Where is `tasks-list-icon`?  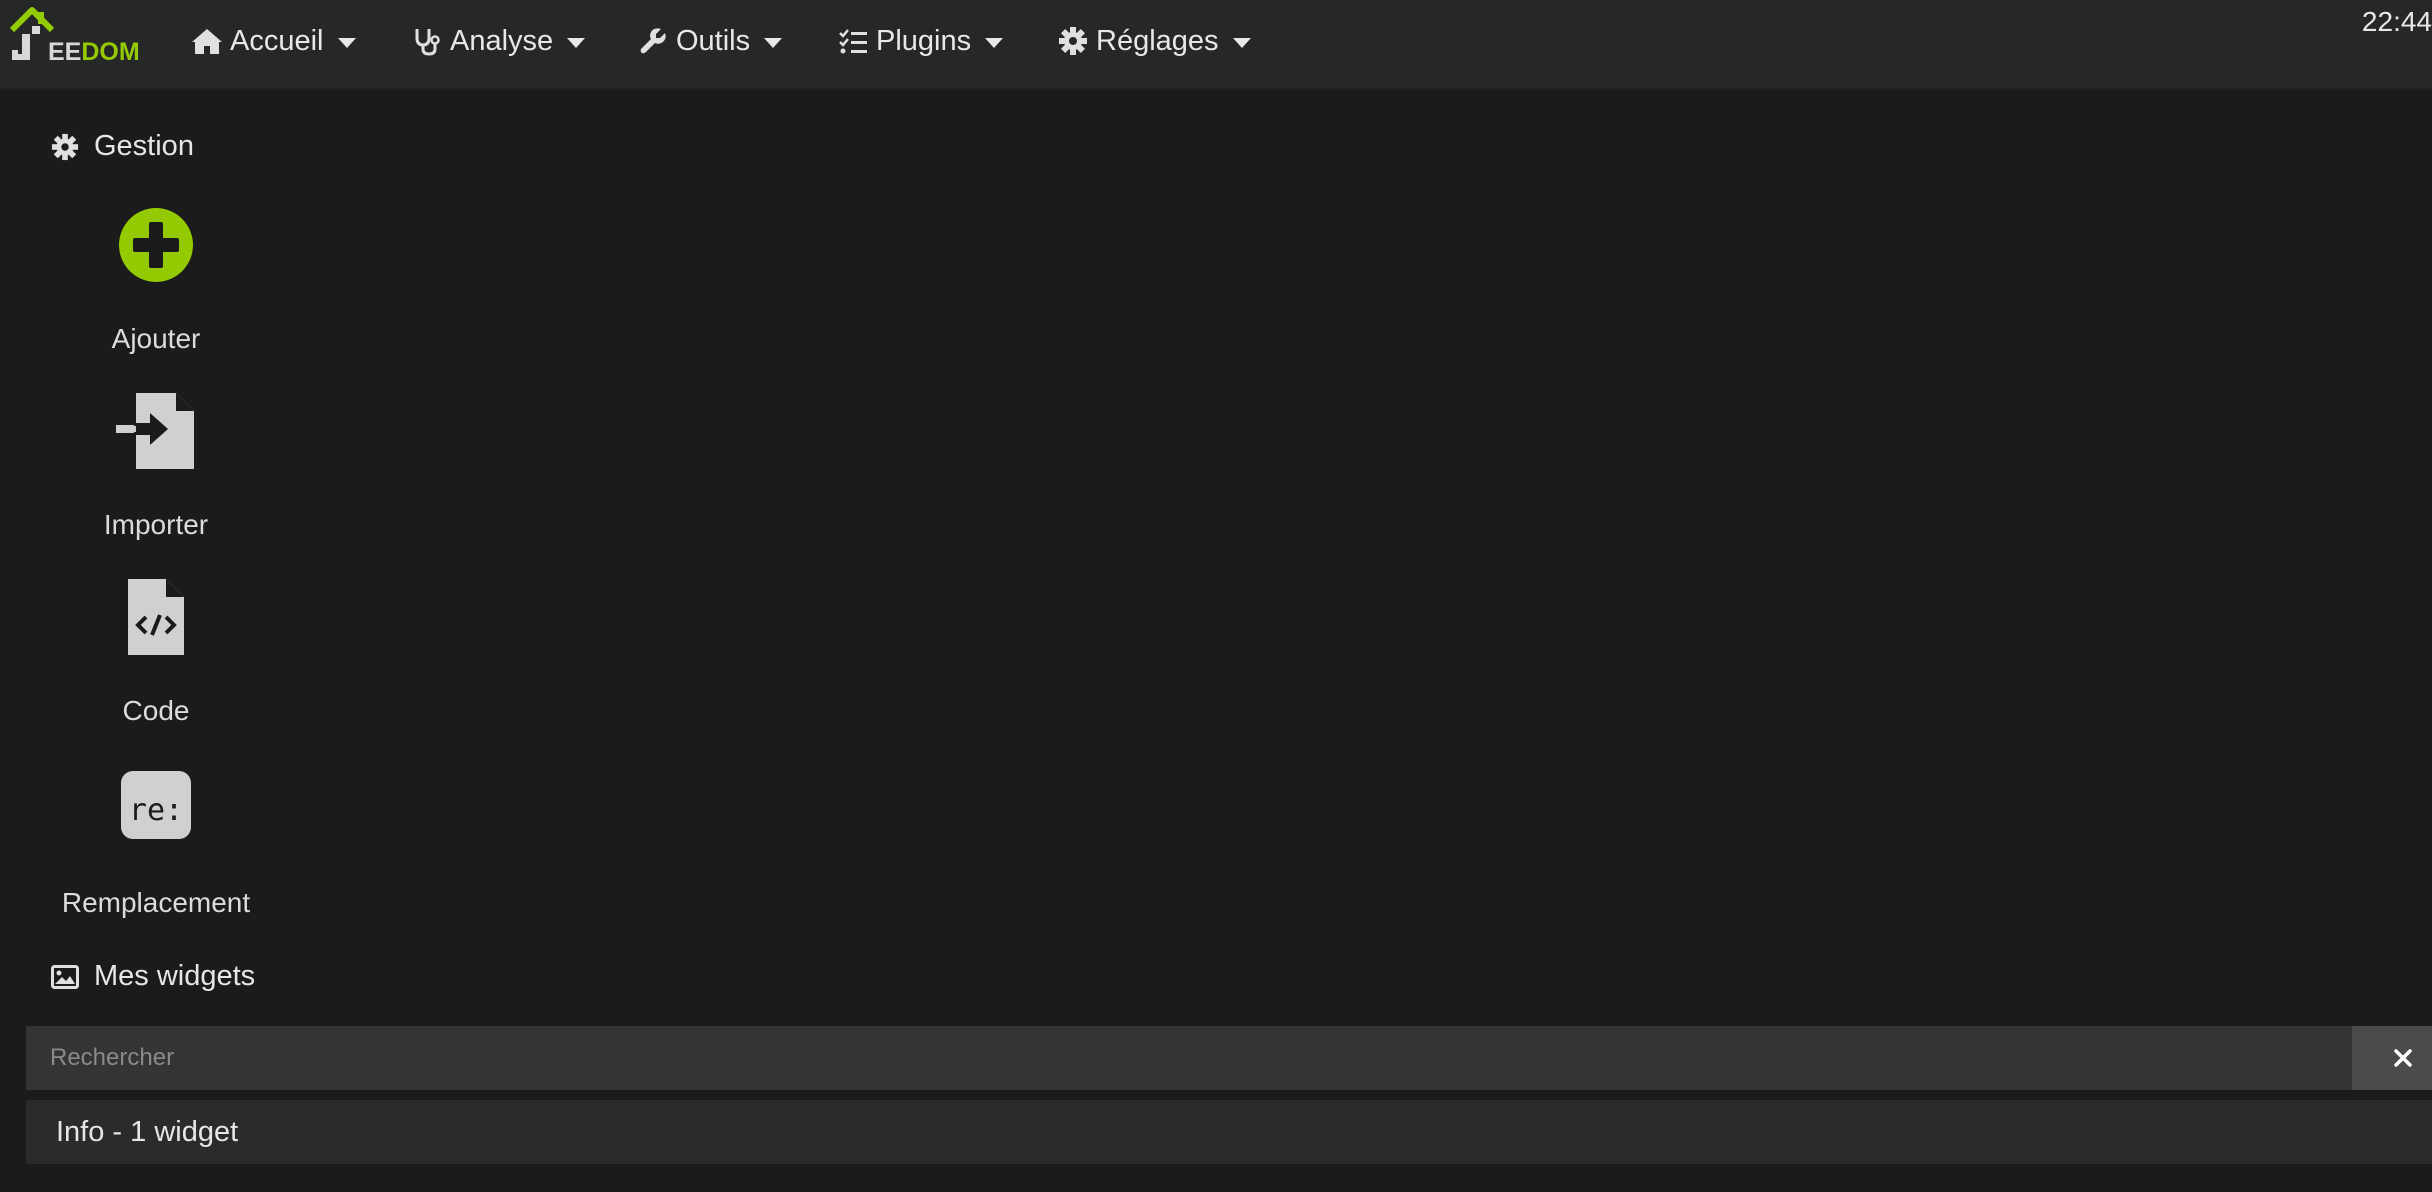 tasks-list-icon is located at coordinates (853, 41).